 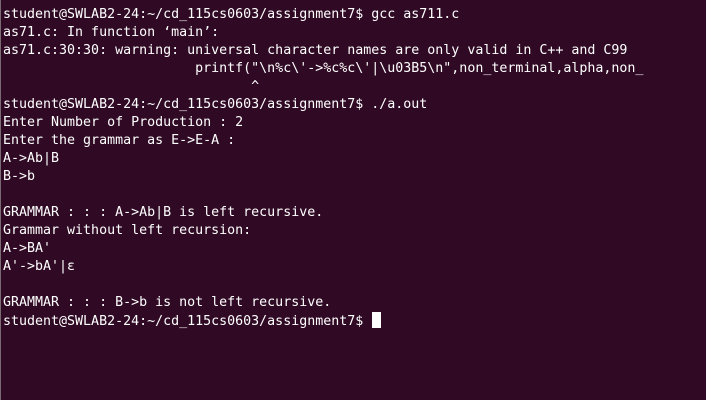 What do you see at coordinates (123, 122) in the screenshot?
I see `output-line: Enter Number of Production : 2` at bounding box center [123, 122].